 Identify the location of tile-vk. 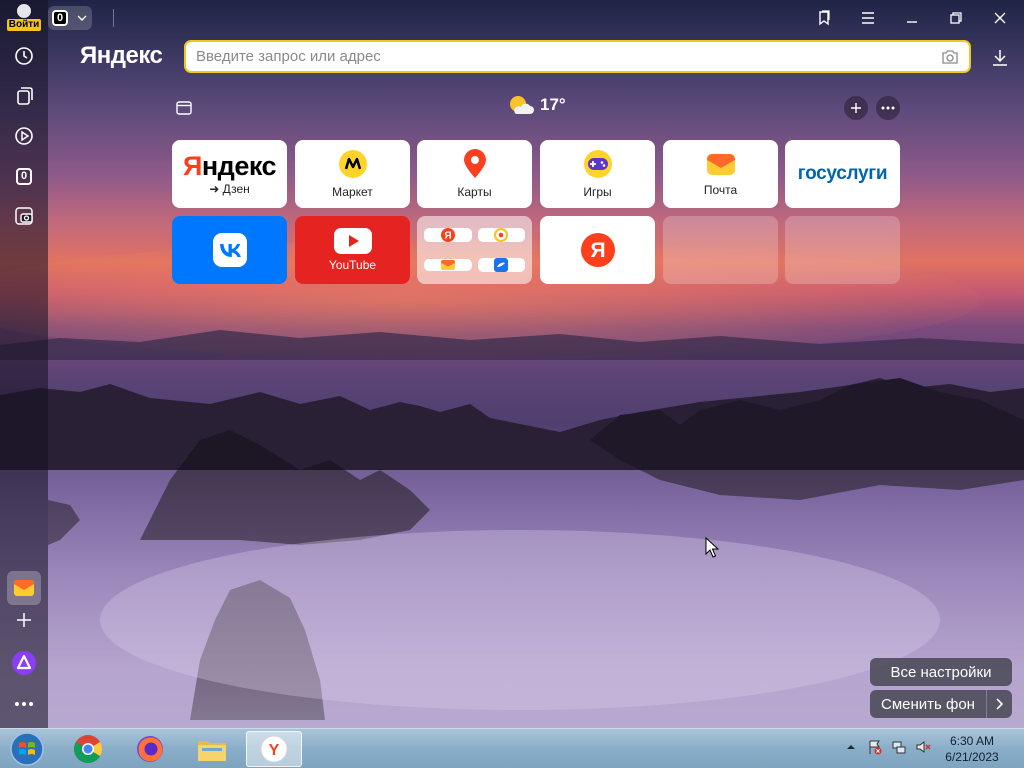
(229, 250).